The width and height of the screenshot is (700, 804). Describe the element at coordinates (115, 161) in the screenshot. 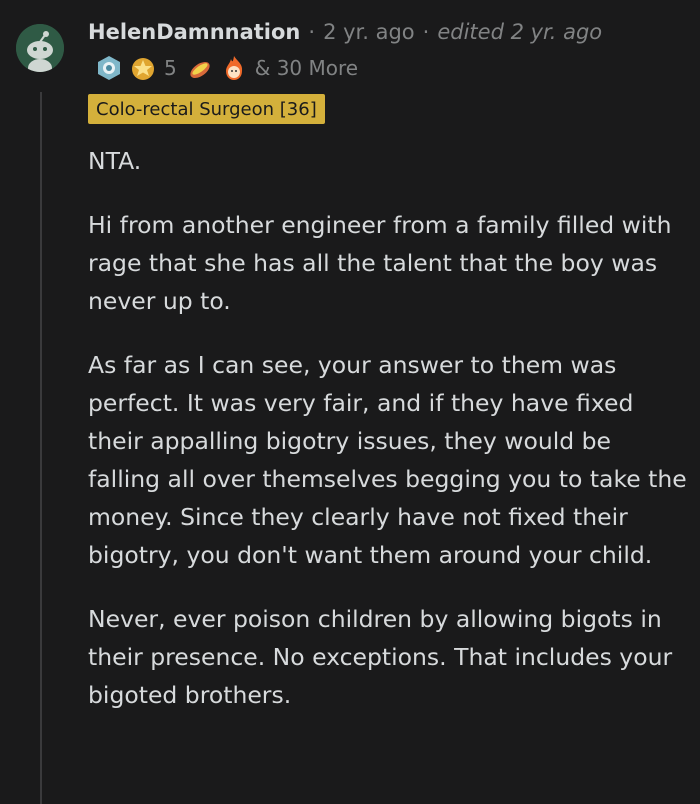

I see `comment-paragraph: NTA.` at that location.